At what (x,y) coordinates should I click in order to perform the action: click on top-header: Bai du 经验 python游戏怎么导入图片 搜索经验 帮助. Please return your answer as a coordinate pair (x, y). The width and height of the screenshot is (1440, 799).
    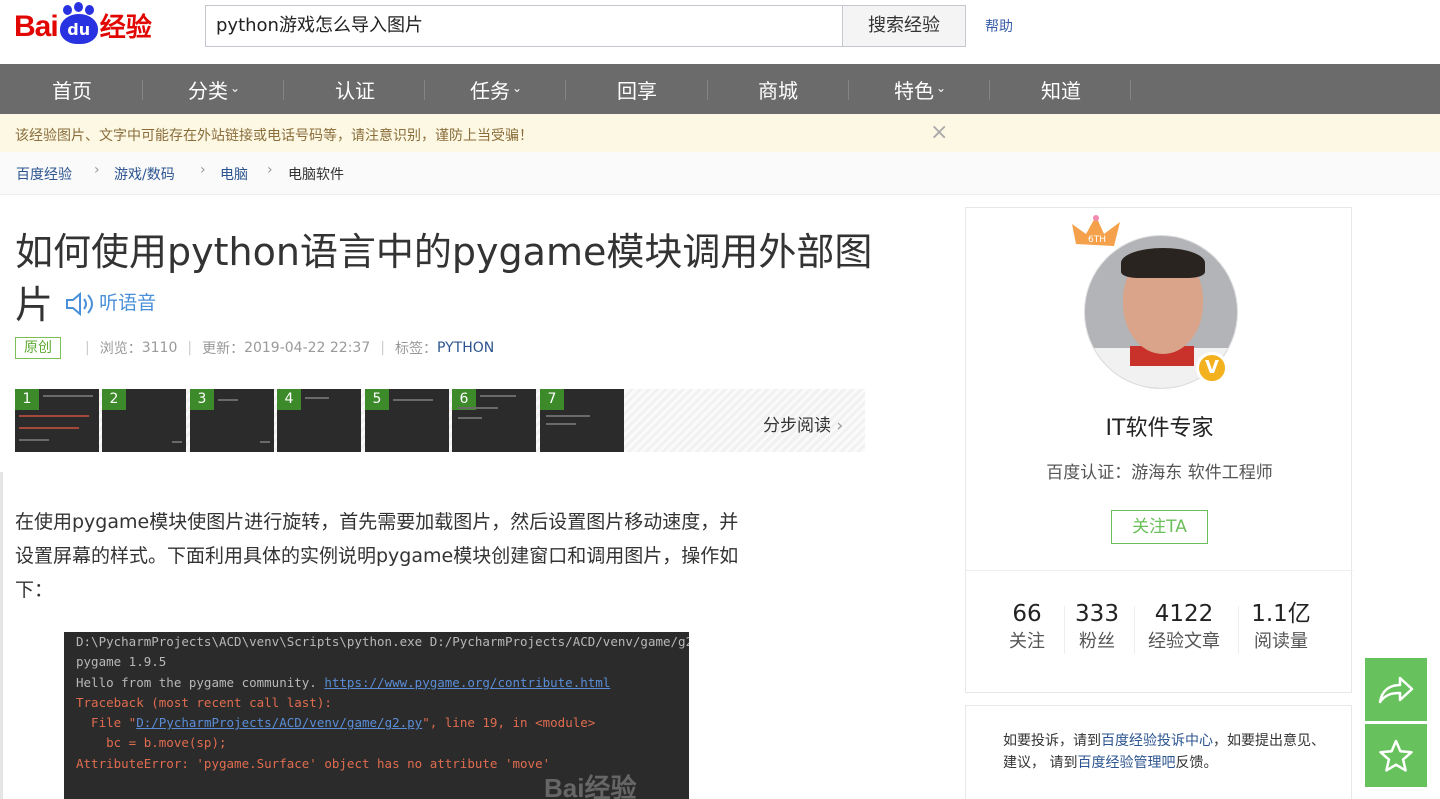
    Looking at the image, I should click on (720, 32).